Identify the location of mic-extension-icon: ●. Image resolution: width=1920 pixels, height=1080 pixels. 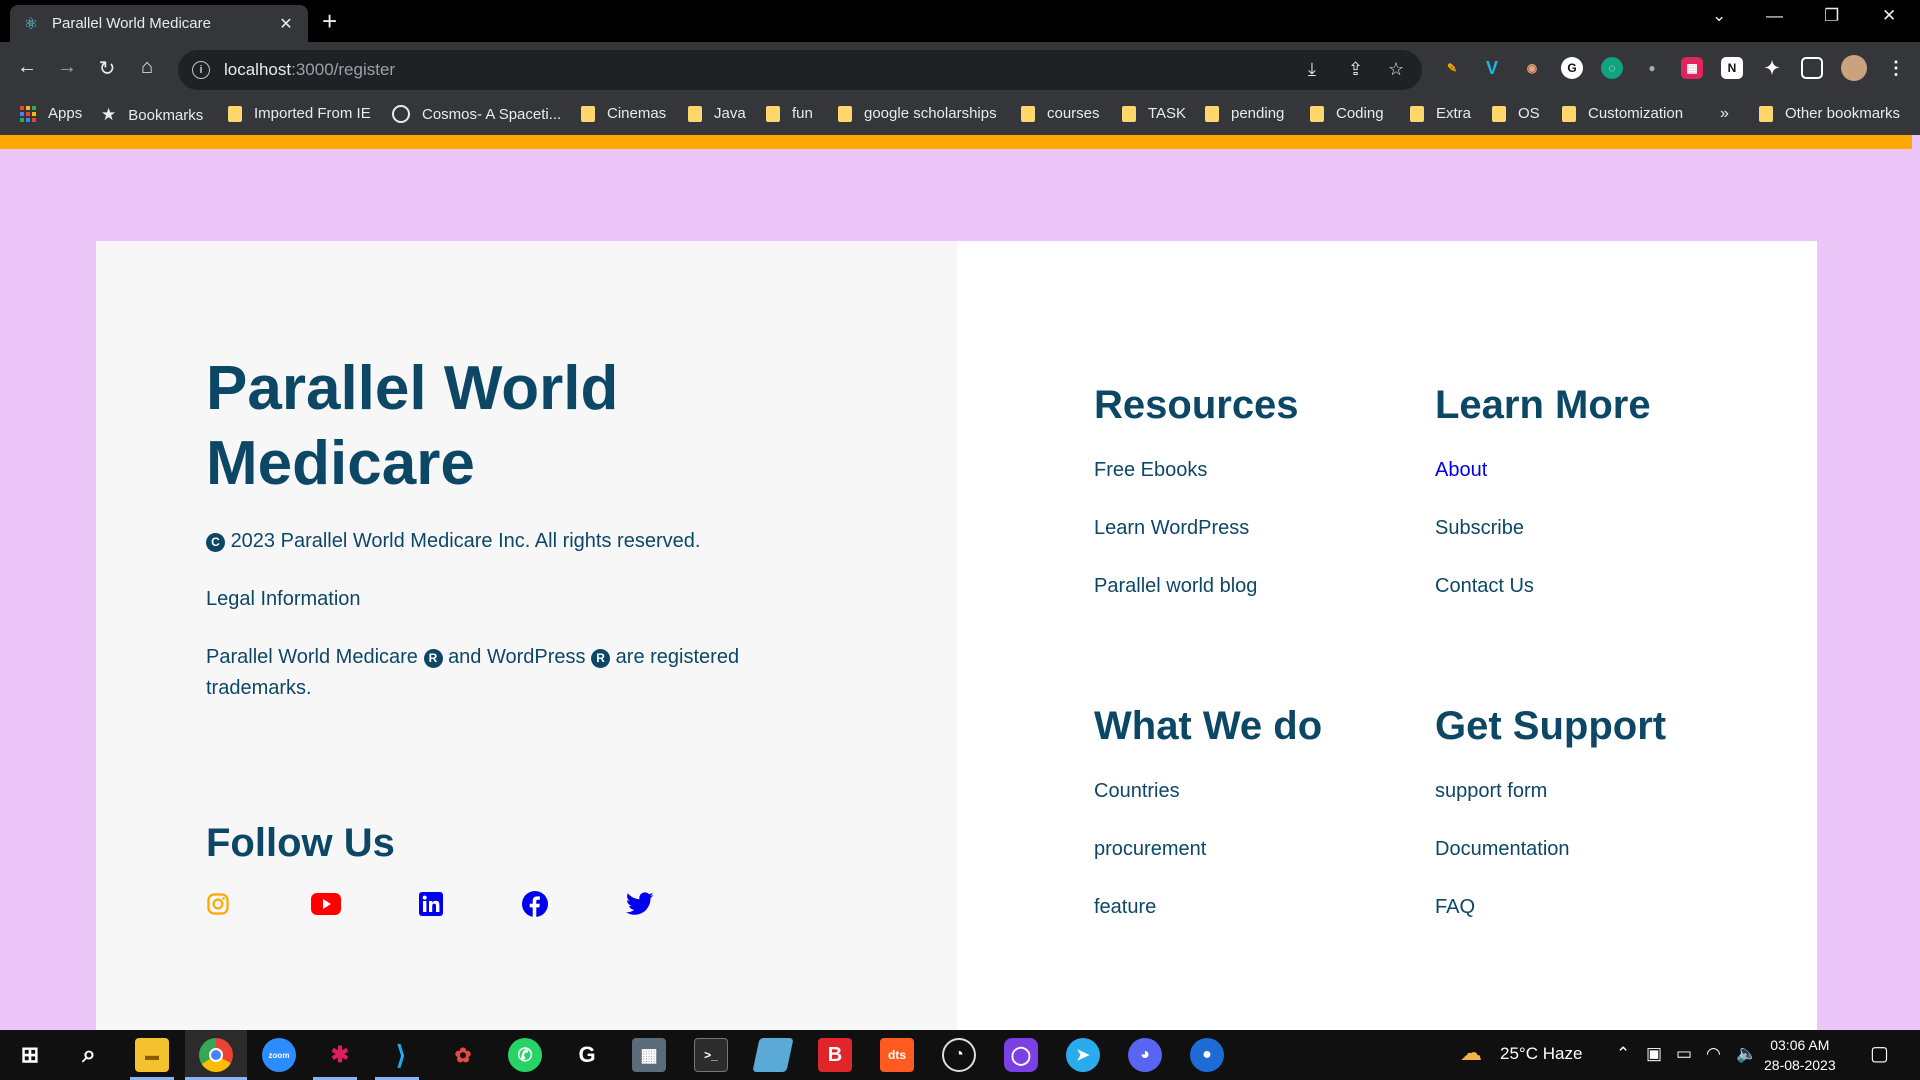
(1652, 68).